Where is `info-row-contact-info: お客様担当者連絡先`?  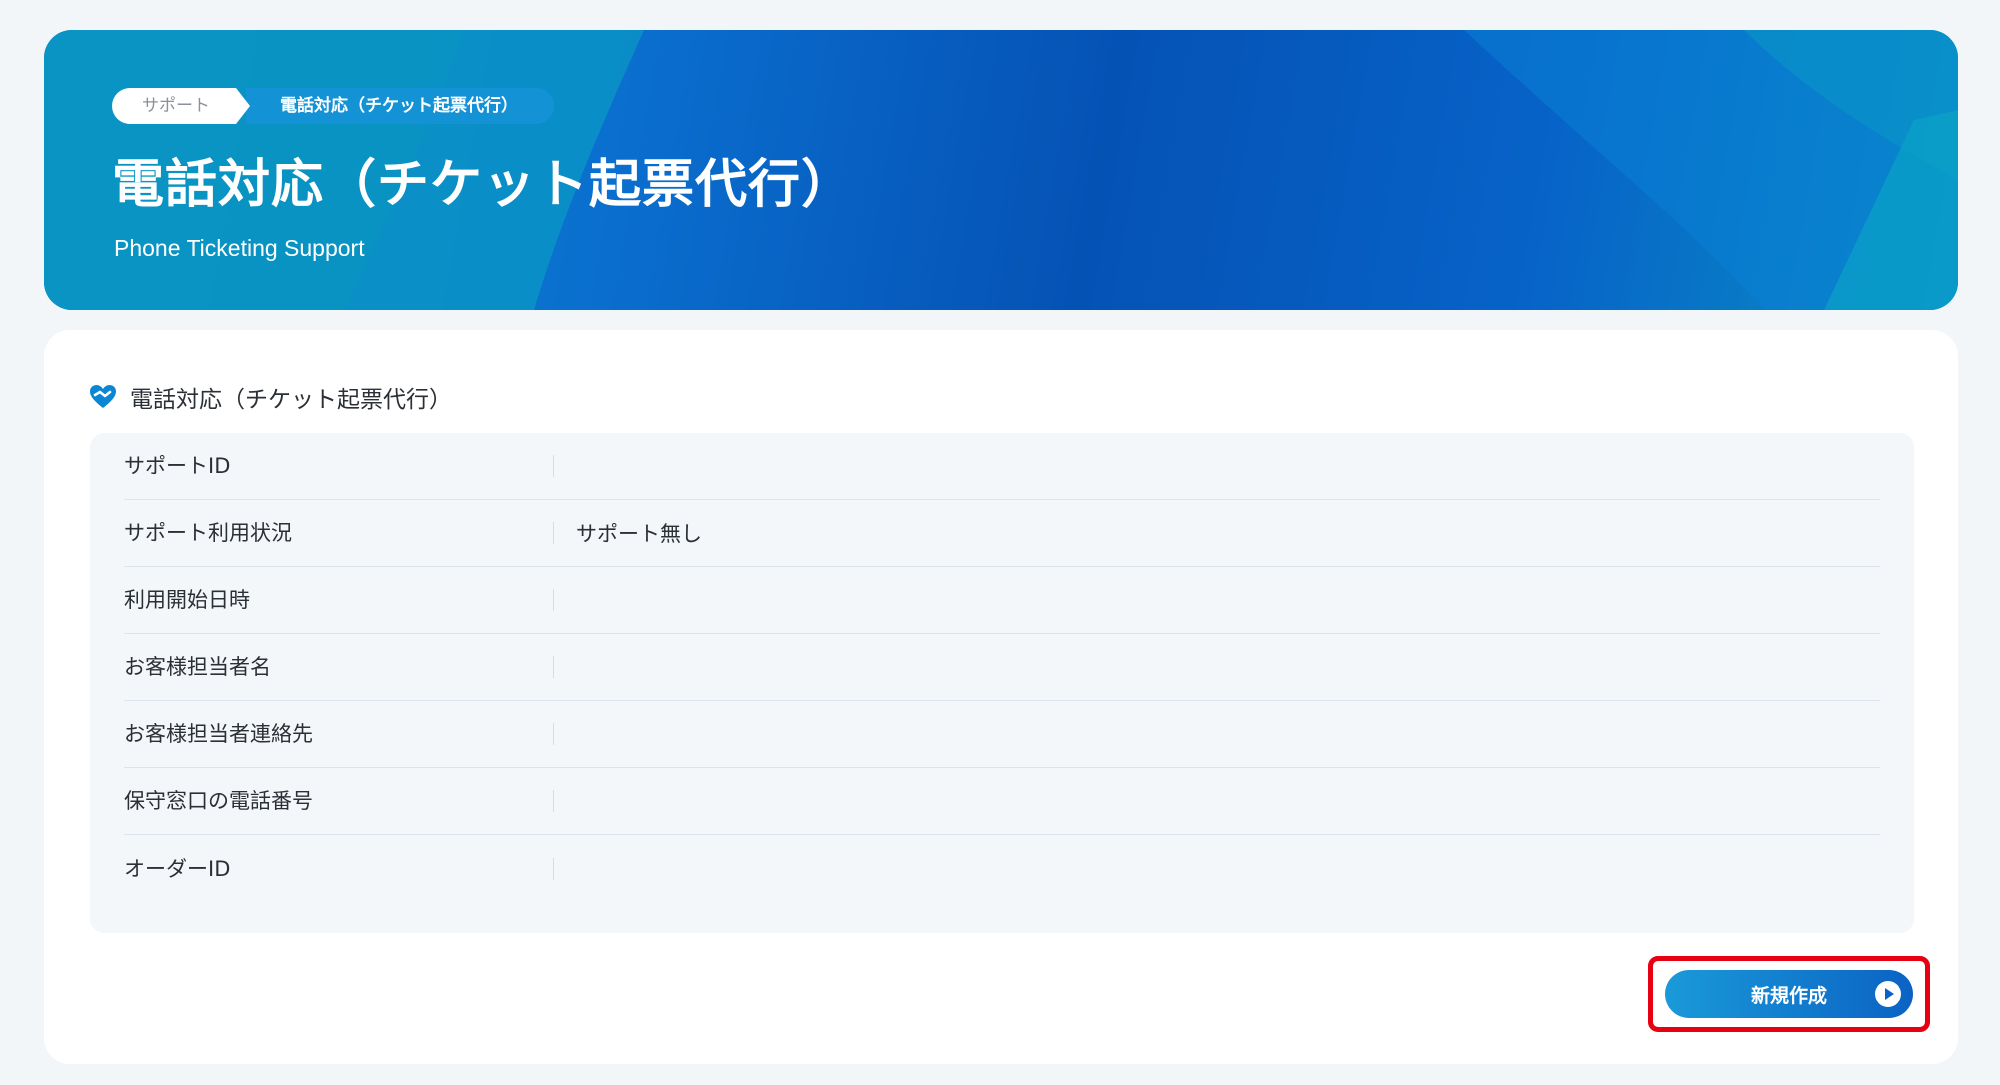
info-row-contact-info: お客様担当者連絡先 is located at coordinates (1002, 734).